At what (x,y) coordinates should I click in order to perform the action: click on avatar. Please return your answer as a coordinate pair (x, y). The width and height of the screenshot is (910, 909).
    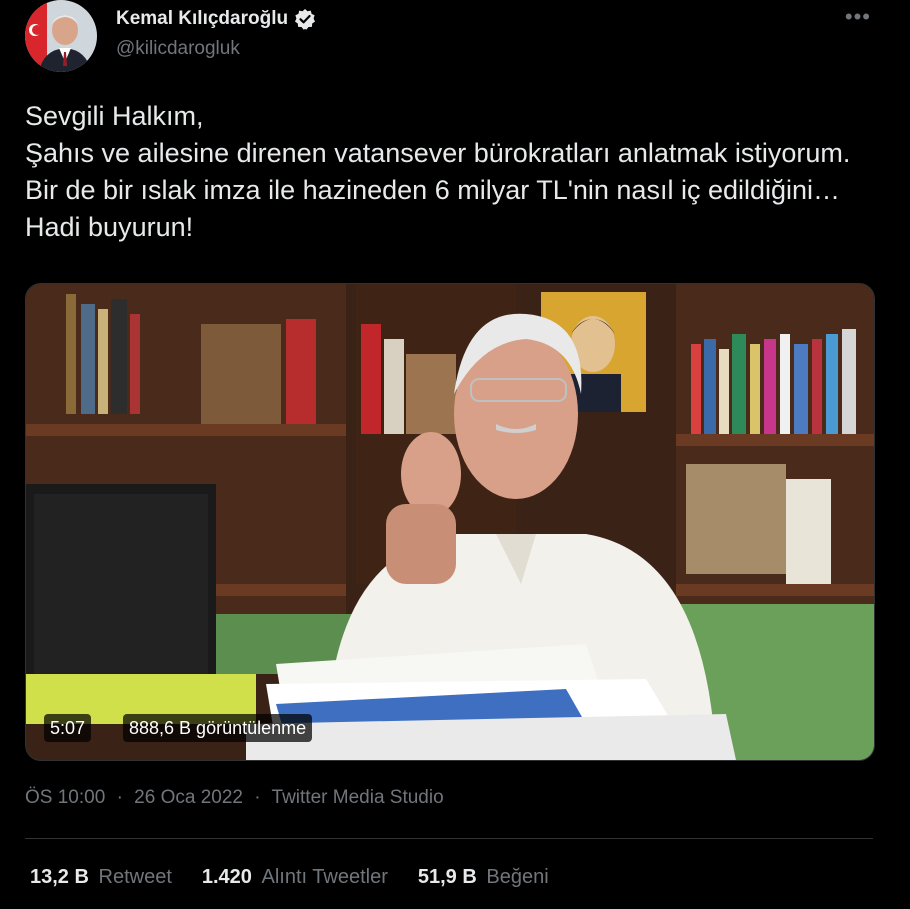
    Looking at the image, I should click on (61, 36).